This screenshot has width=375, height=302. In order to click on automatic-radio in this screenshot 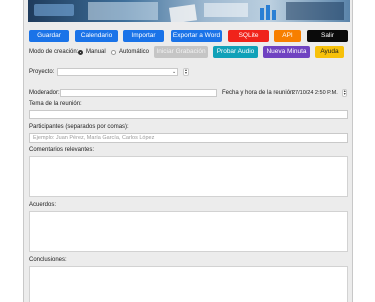, I will do `click(113, 52)`.